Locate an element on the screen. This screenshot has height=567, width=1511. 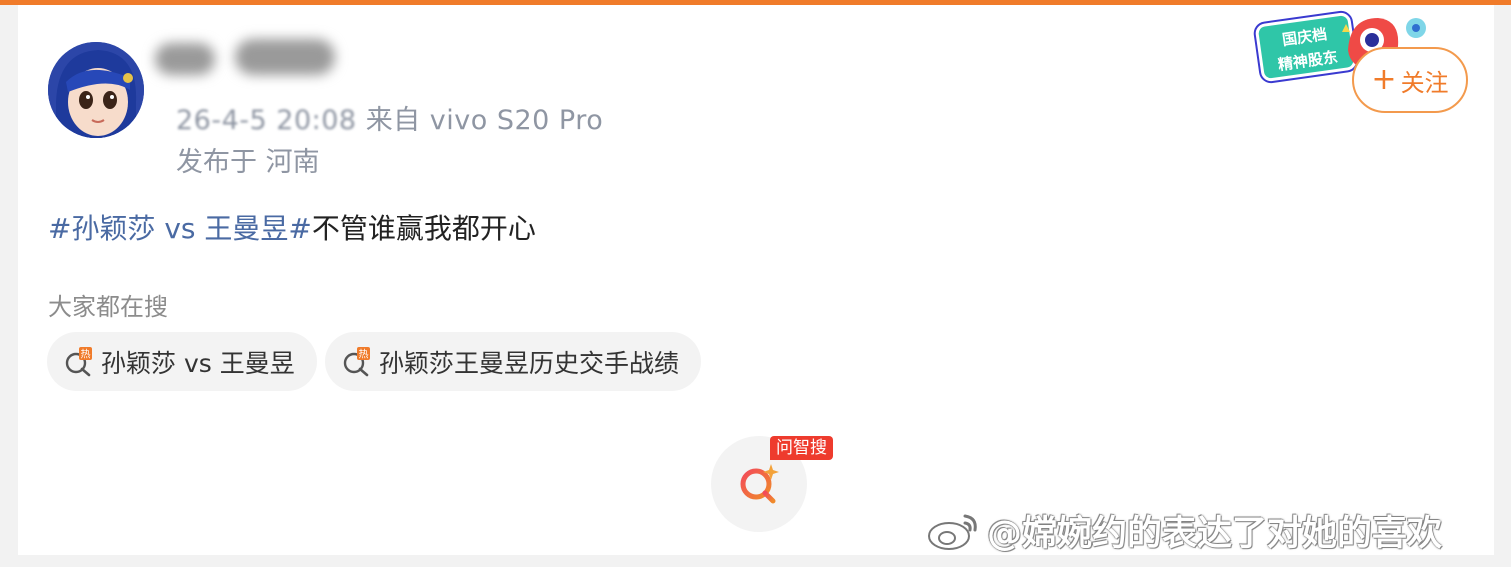
follow-label: 关注 is located at coordinates (1424, 82).